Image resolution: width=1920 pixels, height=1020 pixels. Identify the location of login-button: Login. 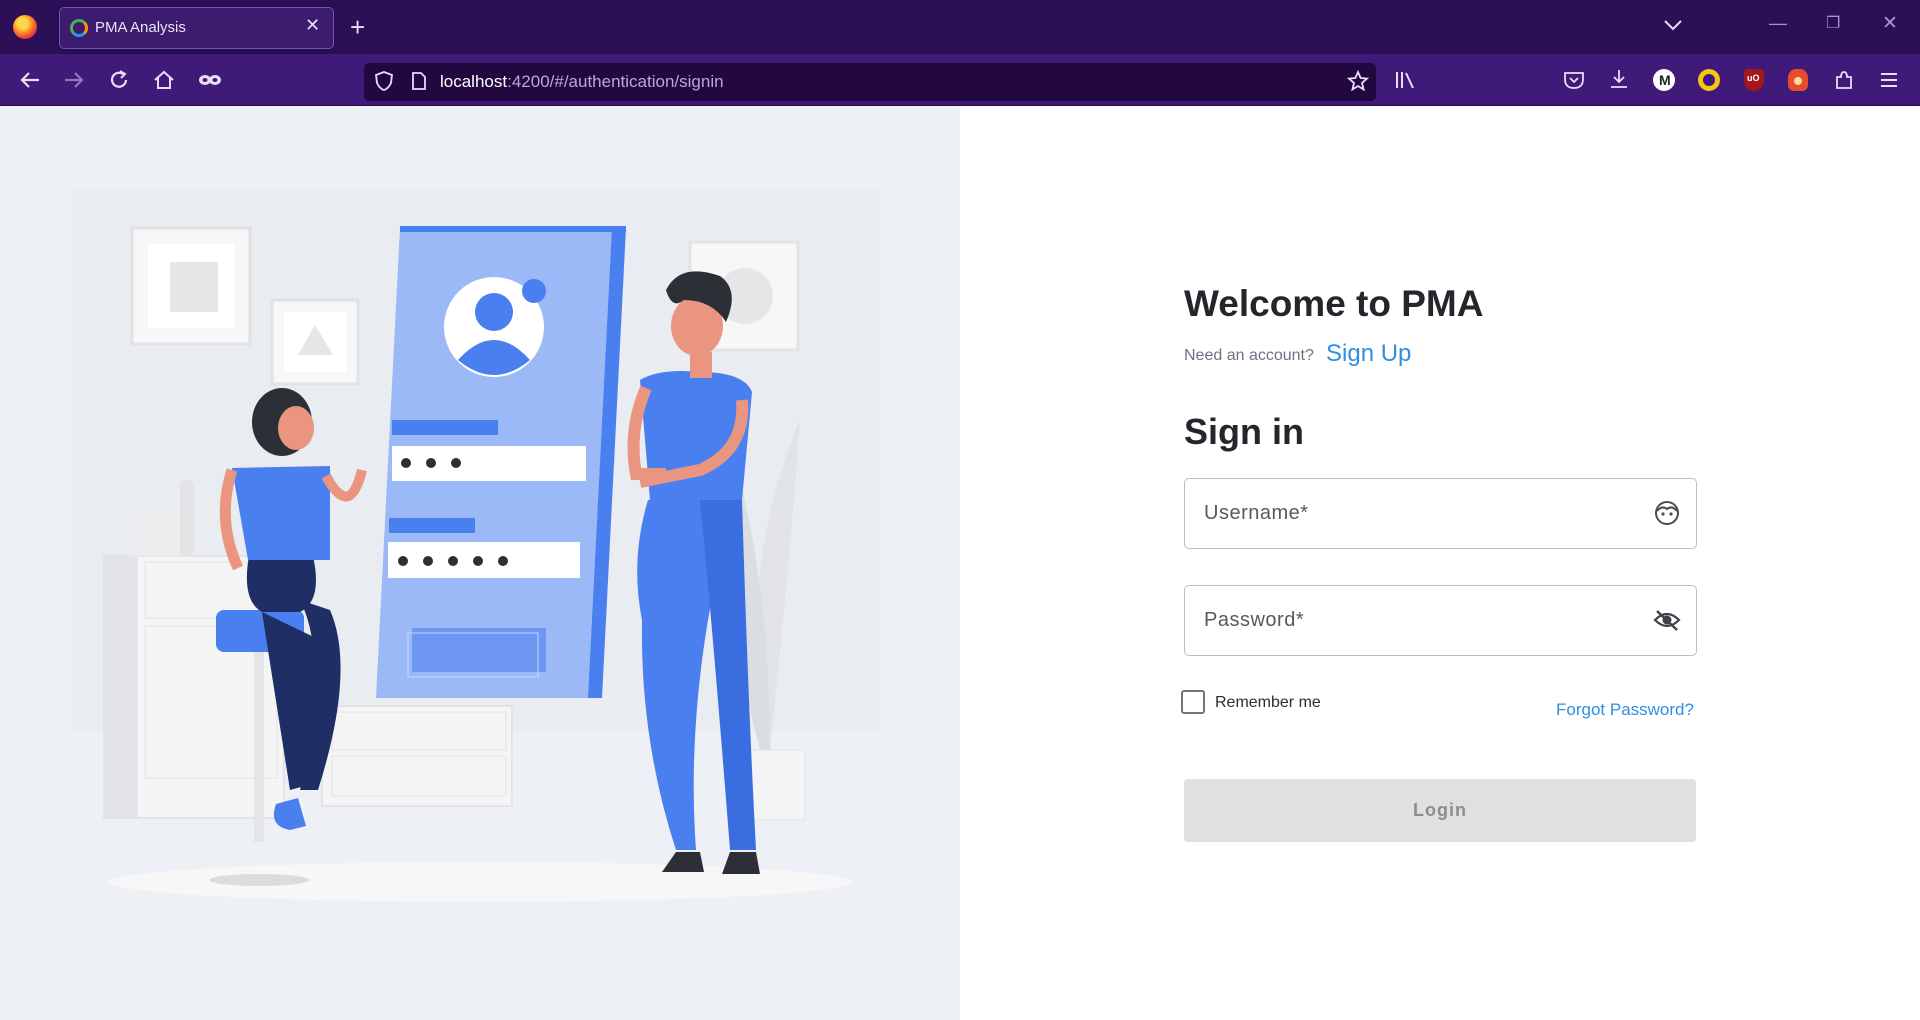
(1440, 810).